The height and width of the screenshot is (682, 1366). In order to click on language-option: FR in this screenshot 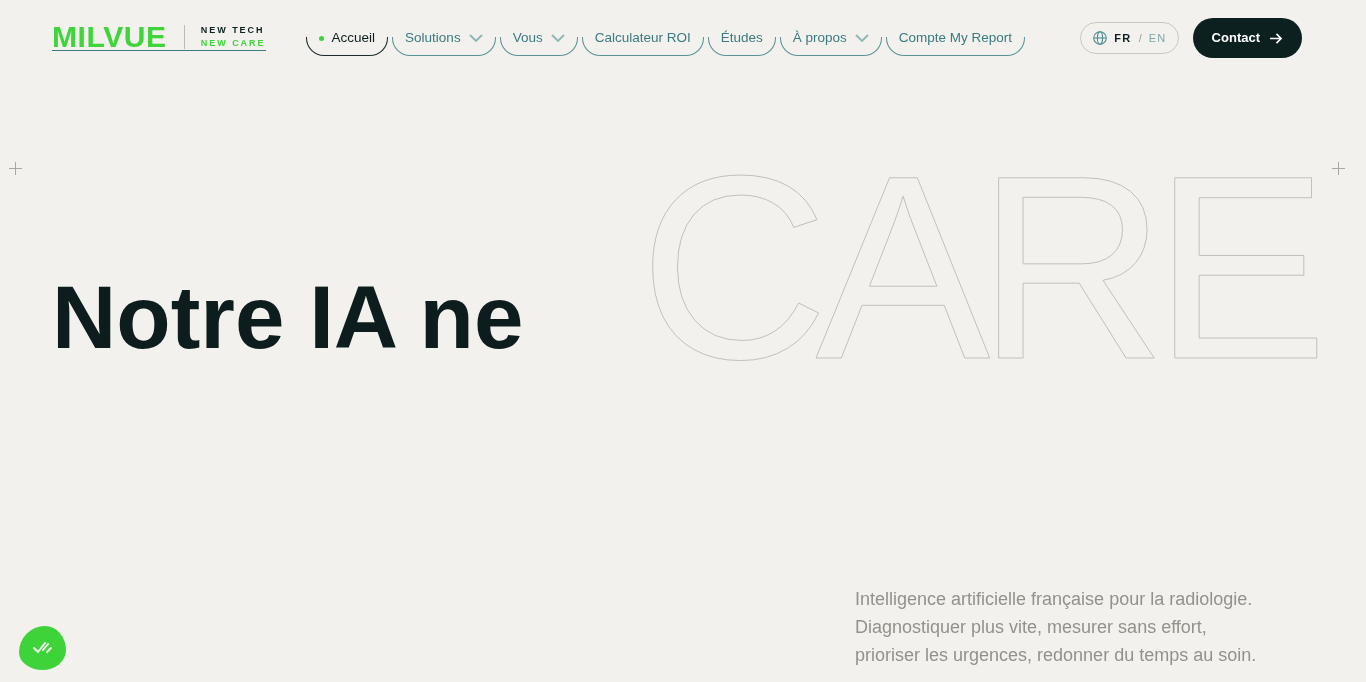, I will do `click(1123, 38)`.